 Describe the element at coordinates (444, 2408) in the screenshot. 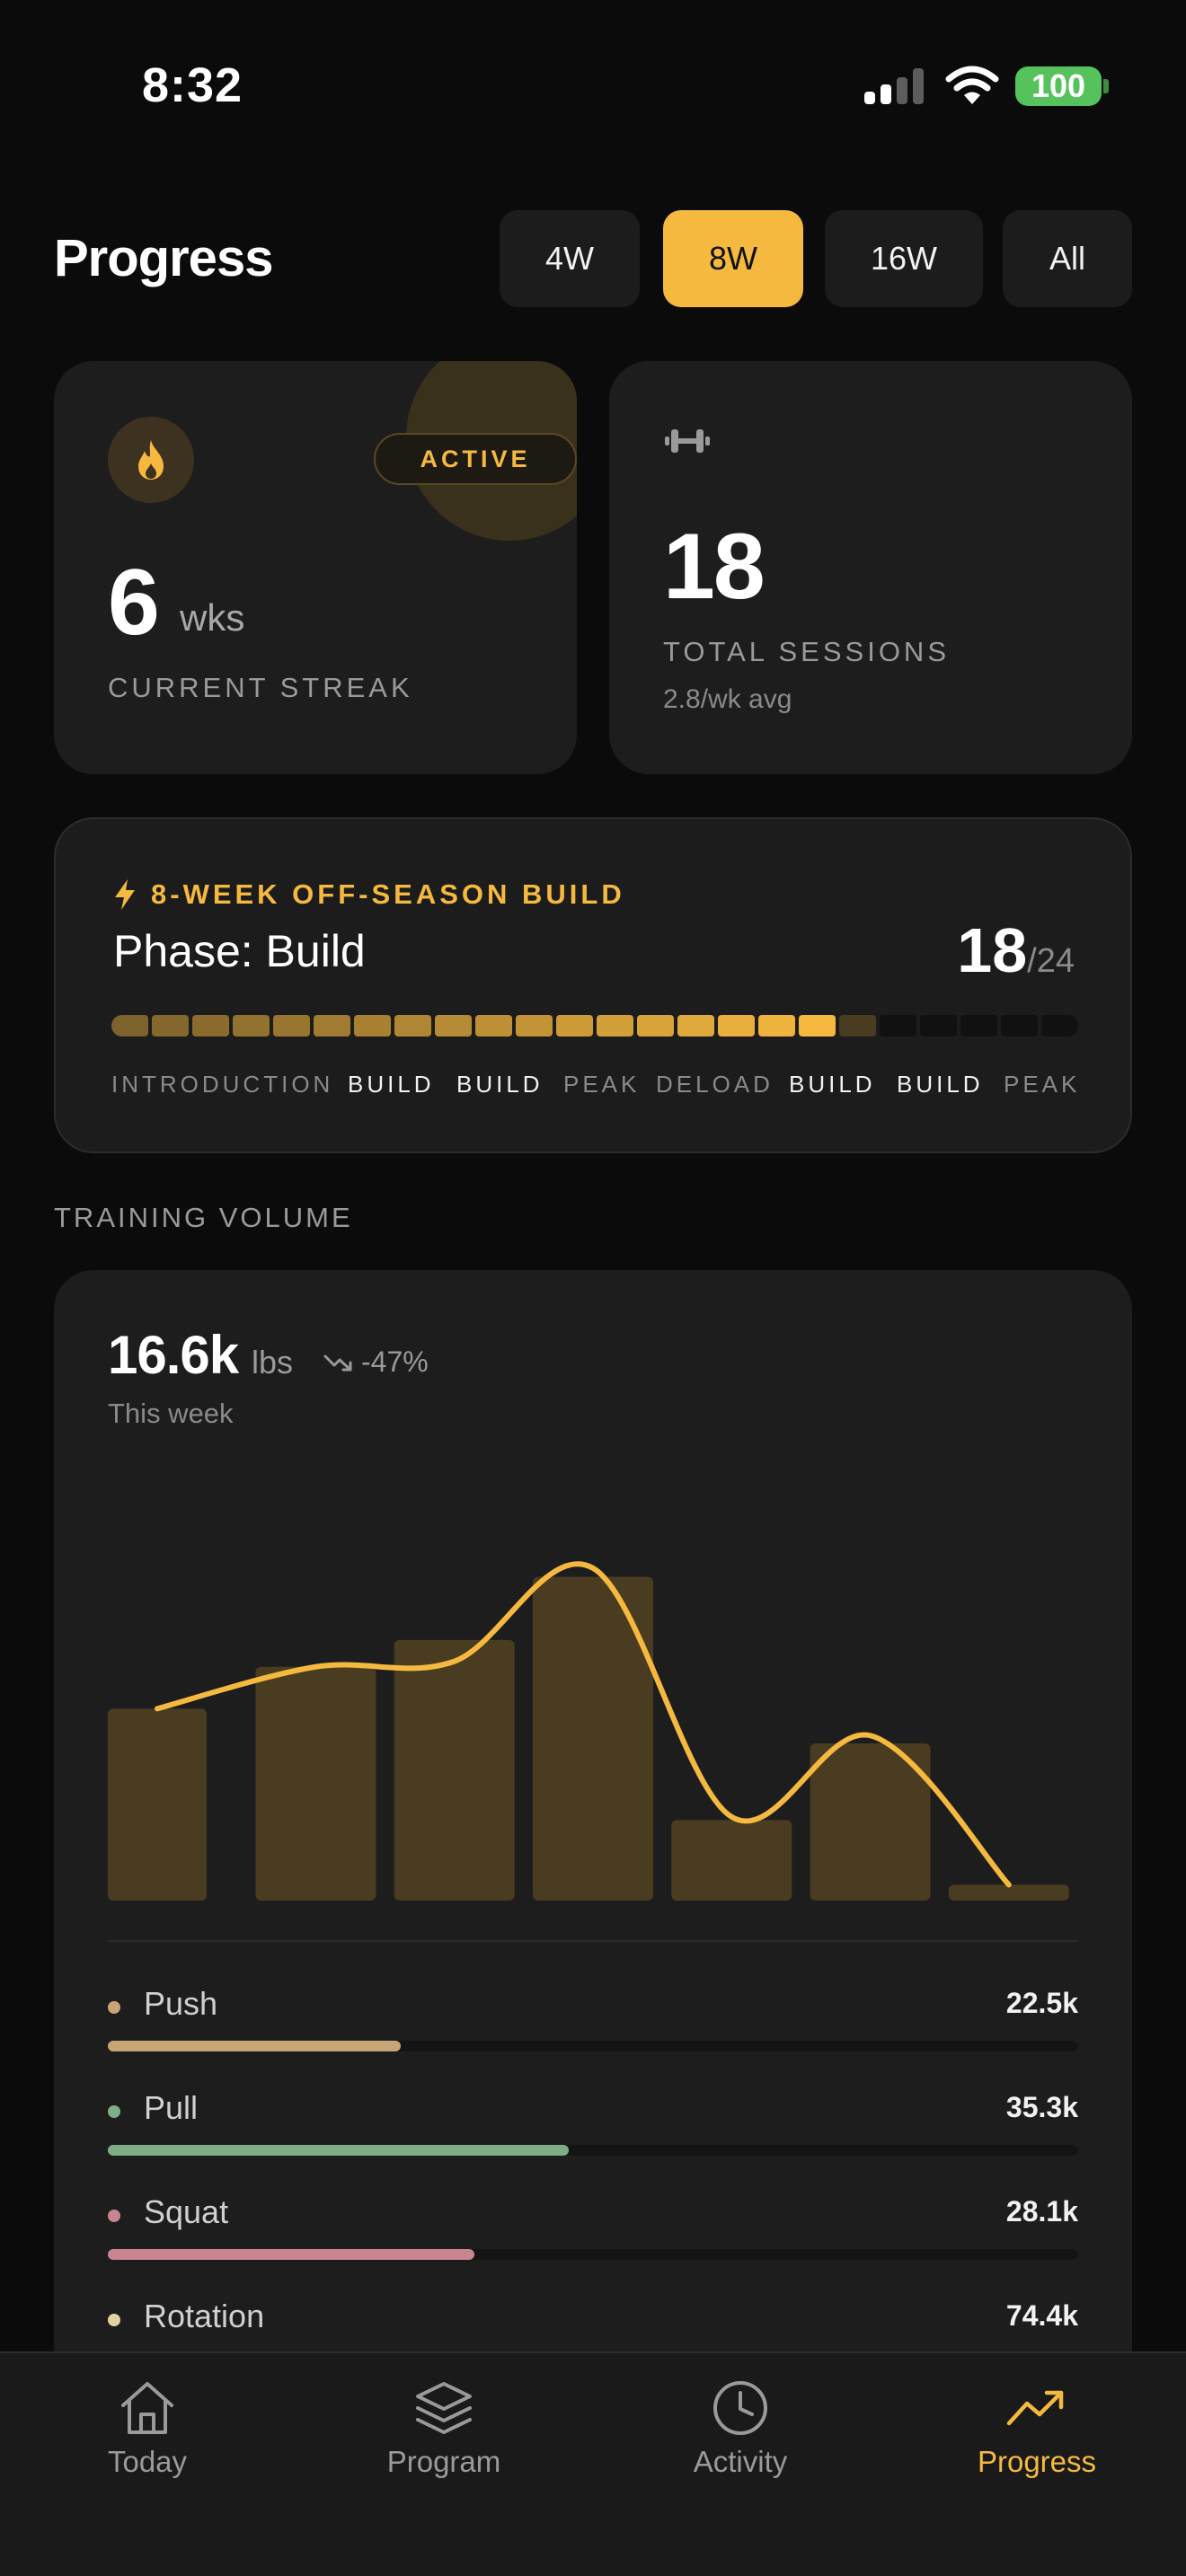

I see `layers-icon` at that location.